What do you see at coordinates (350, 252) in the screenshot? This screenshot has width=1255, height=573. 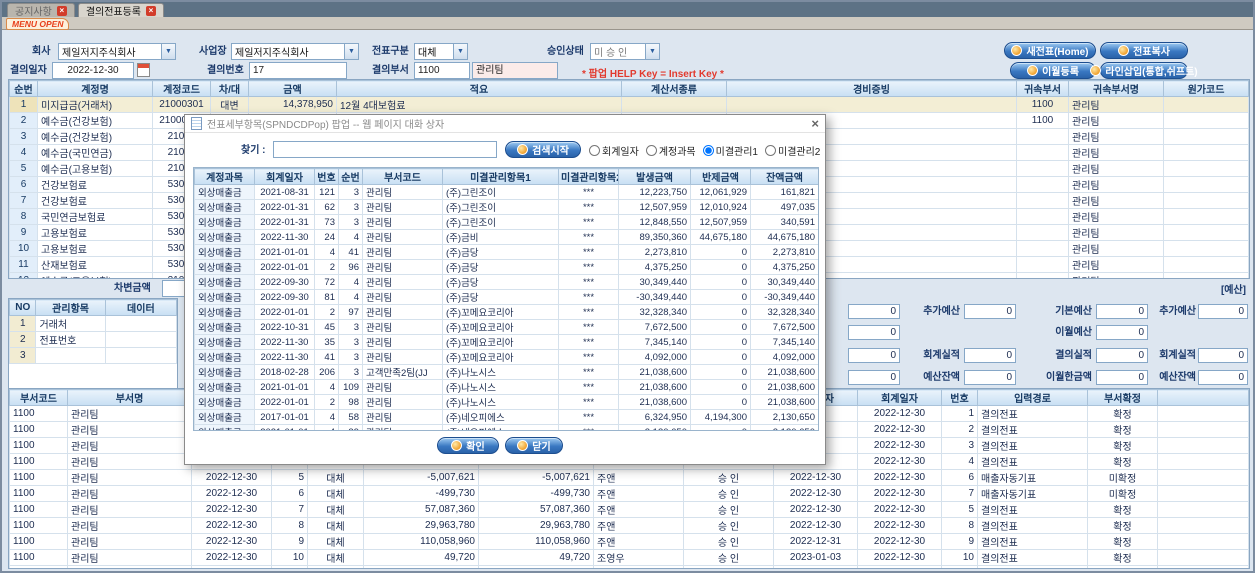 I see `cell: 41` at bounding box center [350, 252].